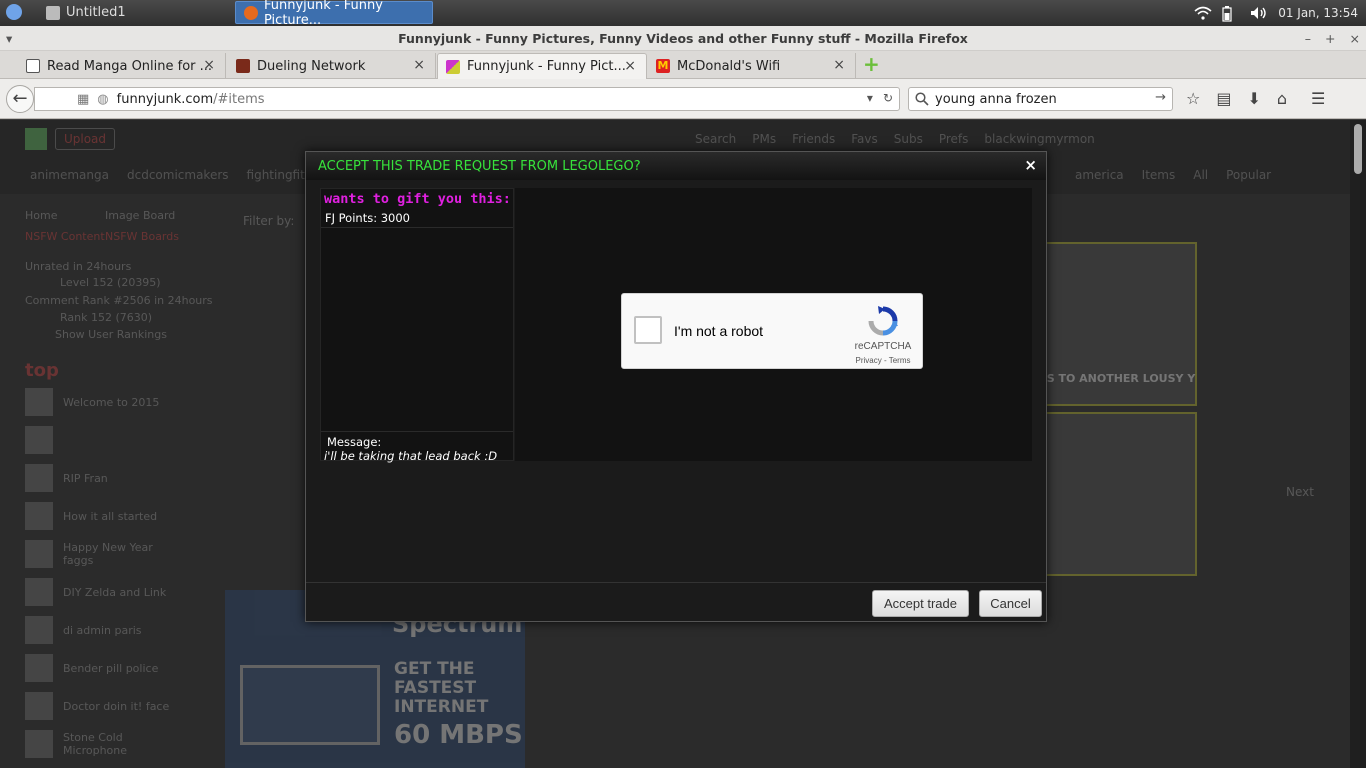 Image resolution: width=1366 pixels, height=768 pixels. What do you see at coordinates (813, 139) in the screenshot?
I see `user-link: Friends` at bounding box center [813, 139].